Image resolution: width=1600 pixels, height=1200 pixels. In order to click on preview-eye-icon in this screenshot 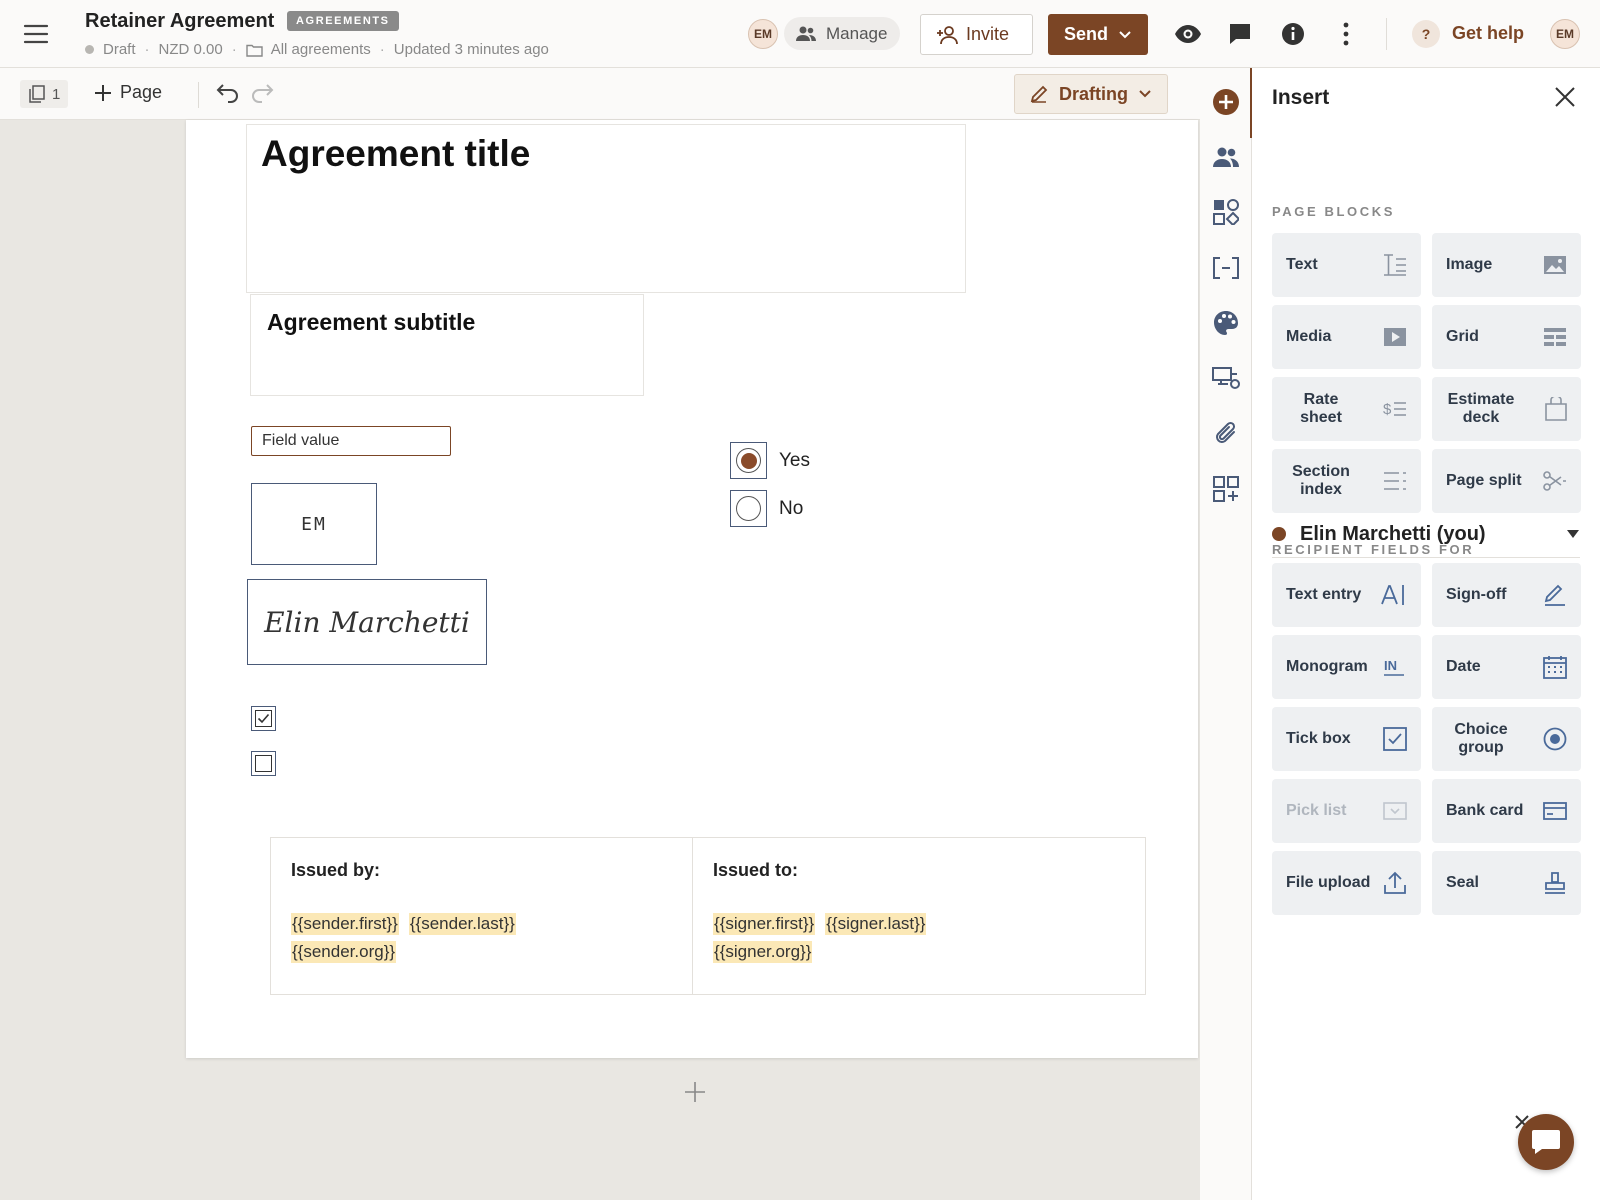, I will do `click(1188, 34)`.